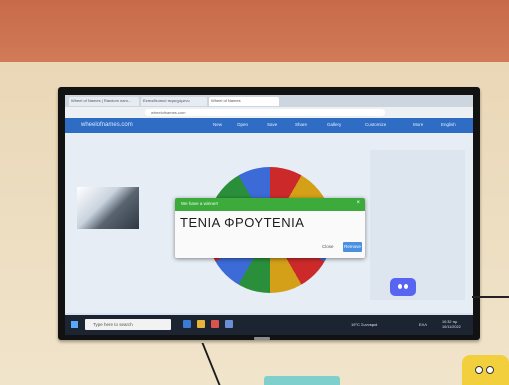  I want to click on language-indicator: ΕΛΛ, so click(423, 324).